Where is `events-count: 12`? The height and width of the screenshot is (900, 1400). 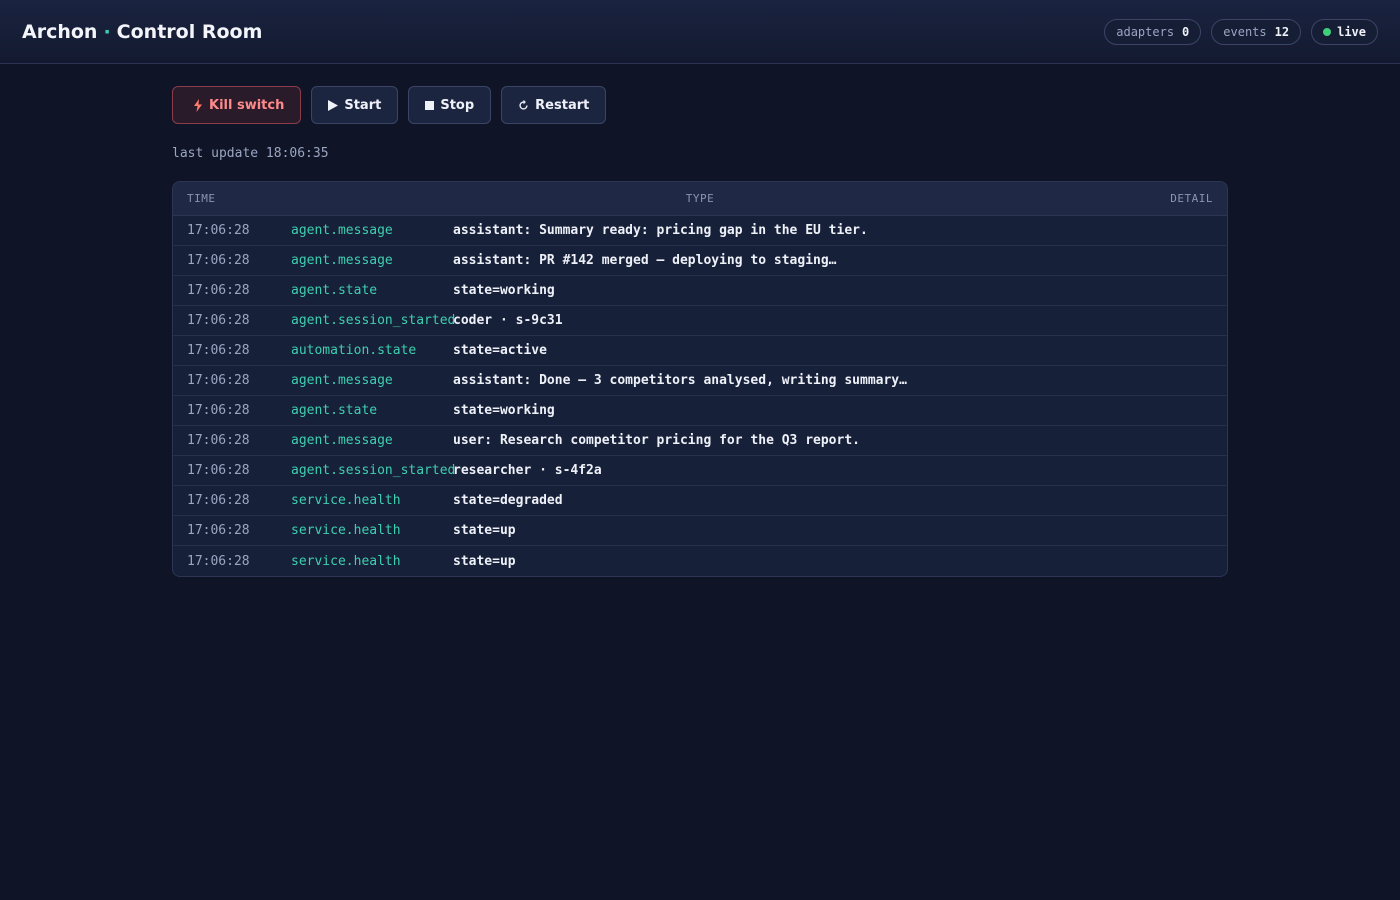 events-count: 12 is located at coordinates (1282, 31).